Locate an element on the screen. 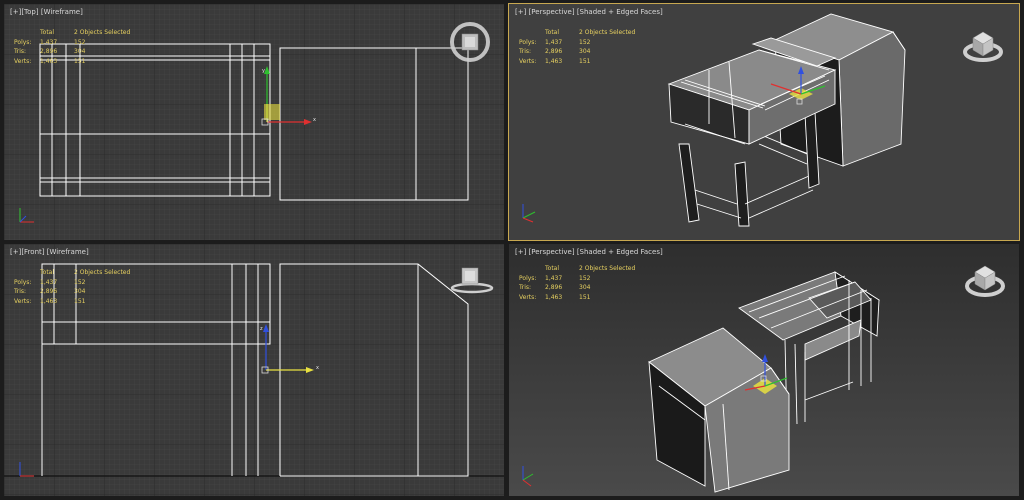 The height and width of the screenshot is (500, 1024). viewport-label-top: [+][Top] [Wireframe] is located at coordinates (46, 12).